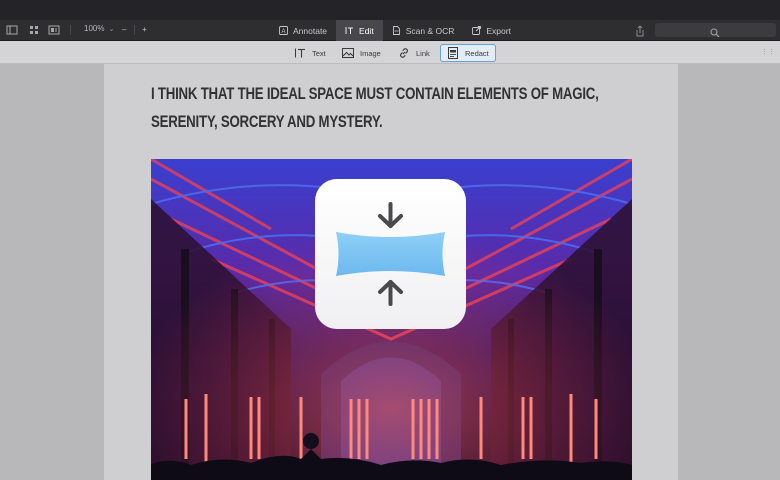 Image resolution: width=780 pixels, height=480 pixels. What do you see at coordinates (404, 53) in the screenshot?
I see `link-icon` at bounding box center [404, 53].